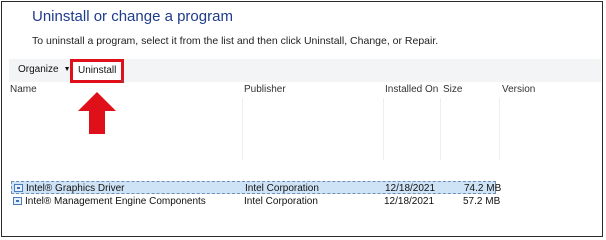 The width and height of the screenshot is (606, 240). Describe the element at coordinates (452, 89) in the screenshot. I see `column-header-size: Size` at that location.